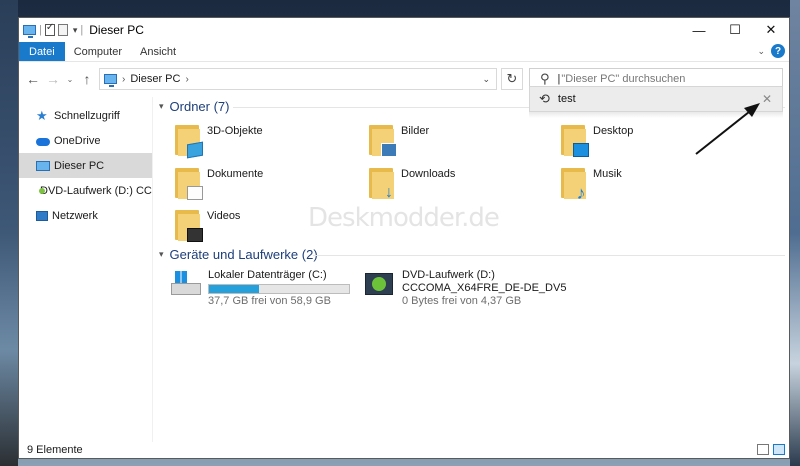  I want to click on drive-name: DVD-Laufwerk (D:), so click(448, 275).